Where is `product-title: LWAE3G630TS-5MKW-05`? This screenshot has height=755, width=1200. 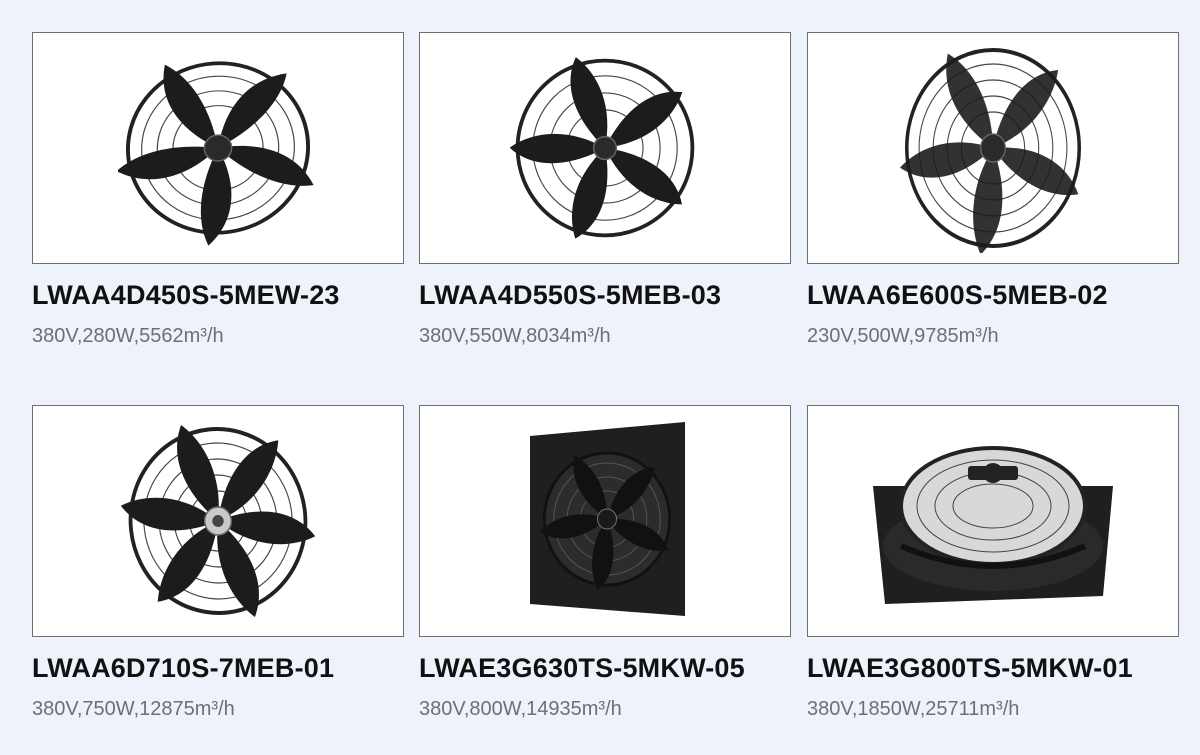
product-title: LWAE3G630TS-5MKW-05 is located at coordinates (605, 668).